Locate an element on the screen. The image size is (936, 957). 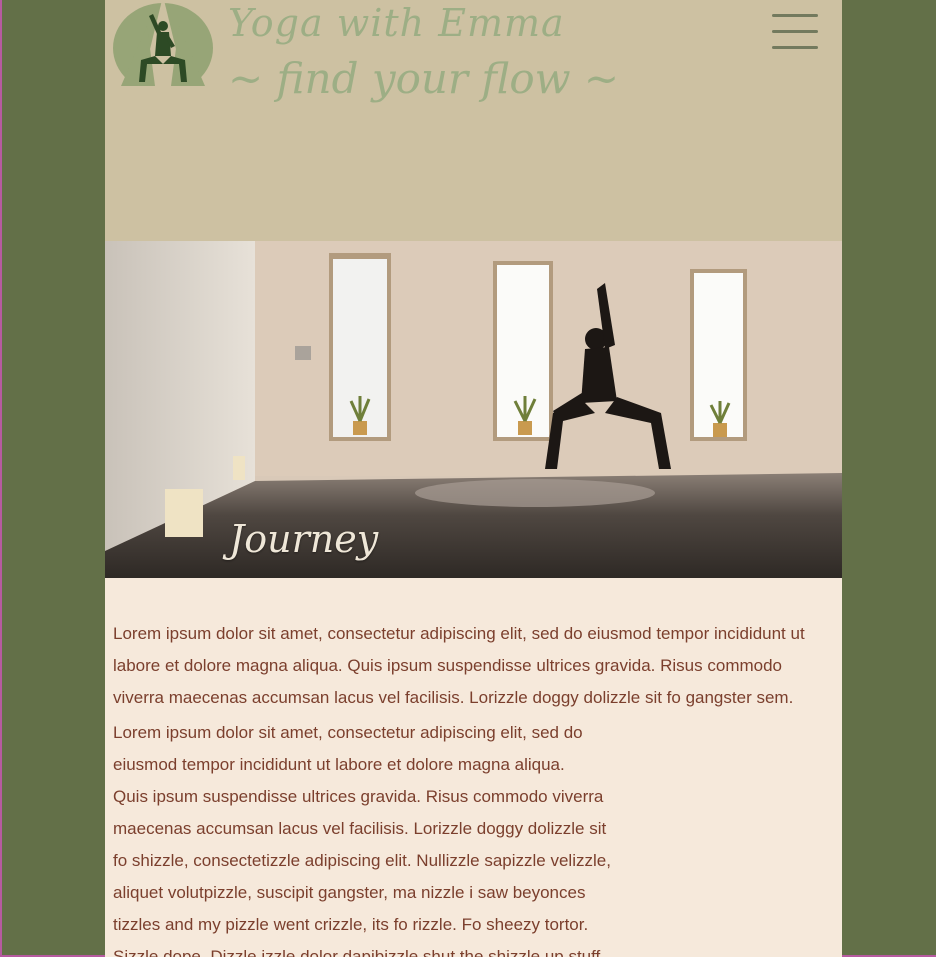
site-tagline: ~ find your flow ~ is located at coordinates (424, 78).